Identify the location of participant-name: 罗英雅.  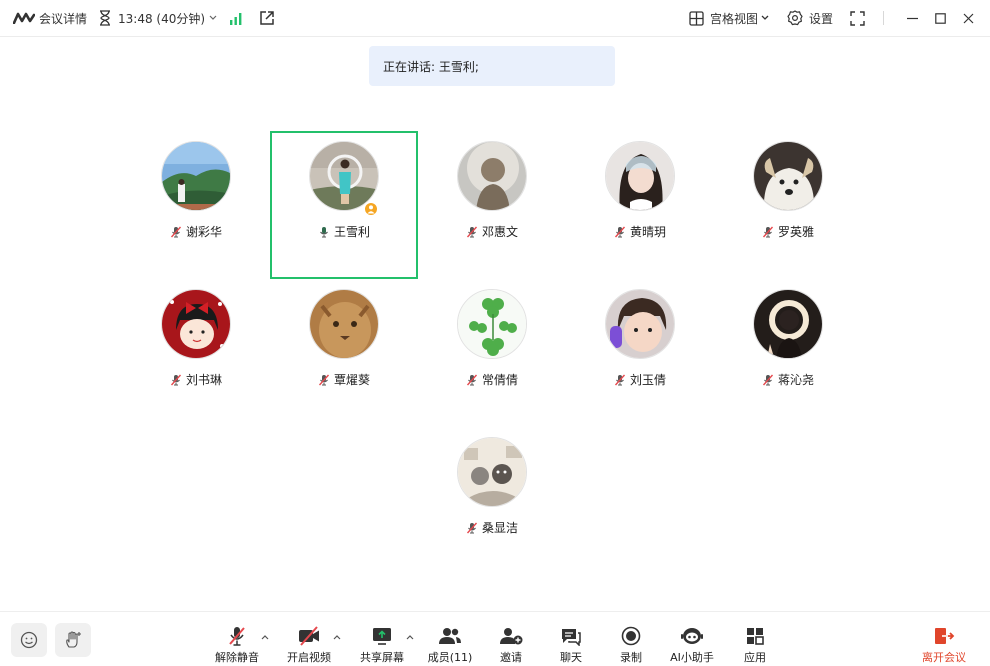
(795, 232).